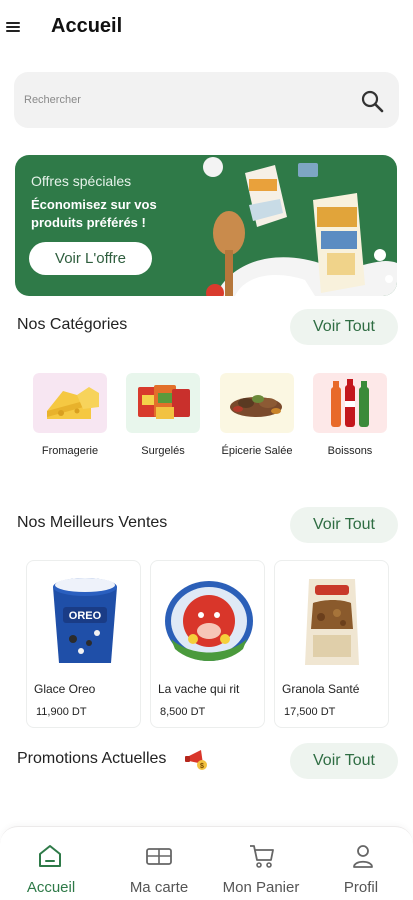  I want to click on megaphone-icon: $, so click(196, 760).